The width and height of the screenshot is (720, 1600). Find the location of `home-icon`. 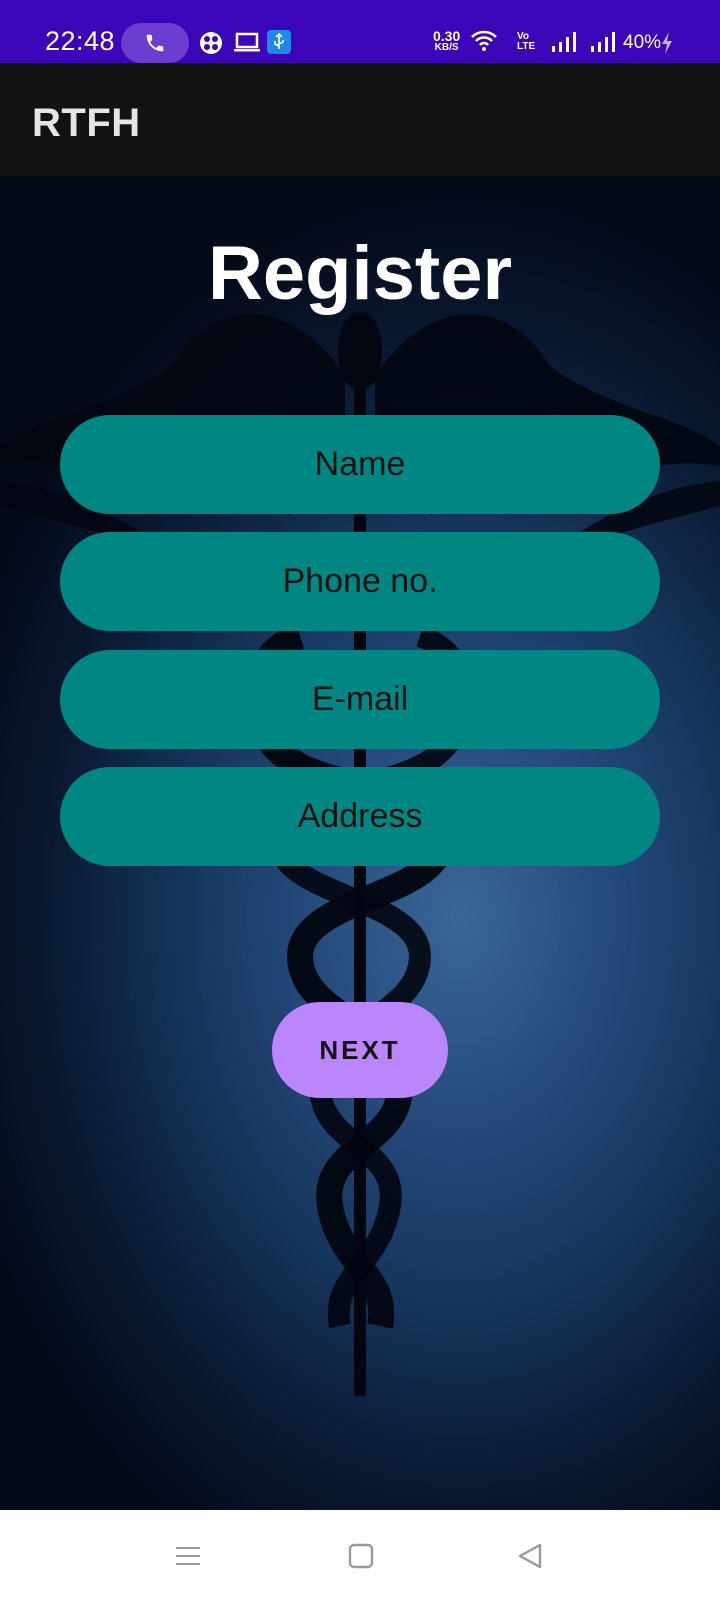

home-icon is located at coordinates (361, 1556).